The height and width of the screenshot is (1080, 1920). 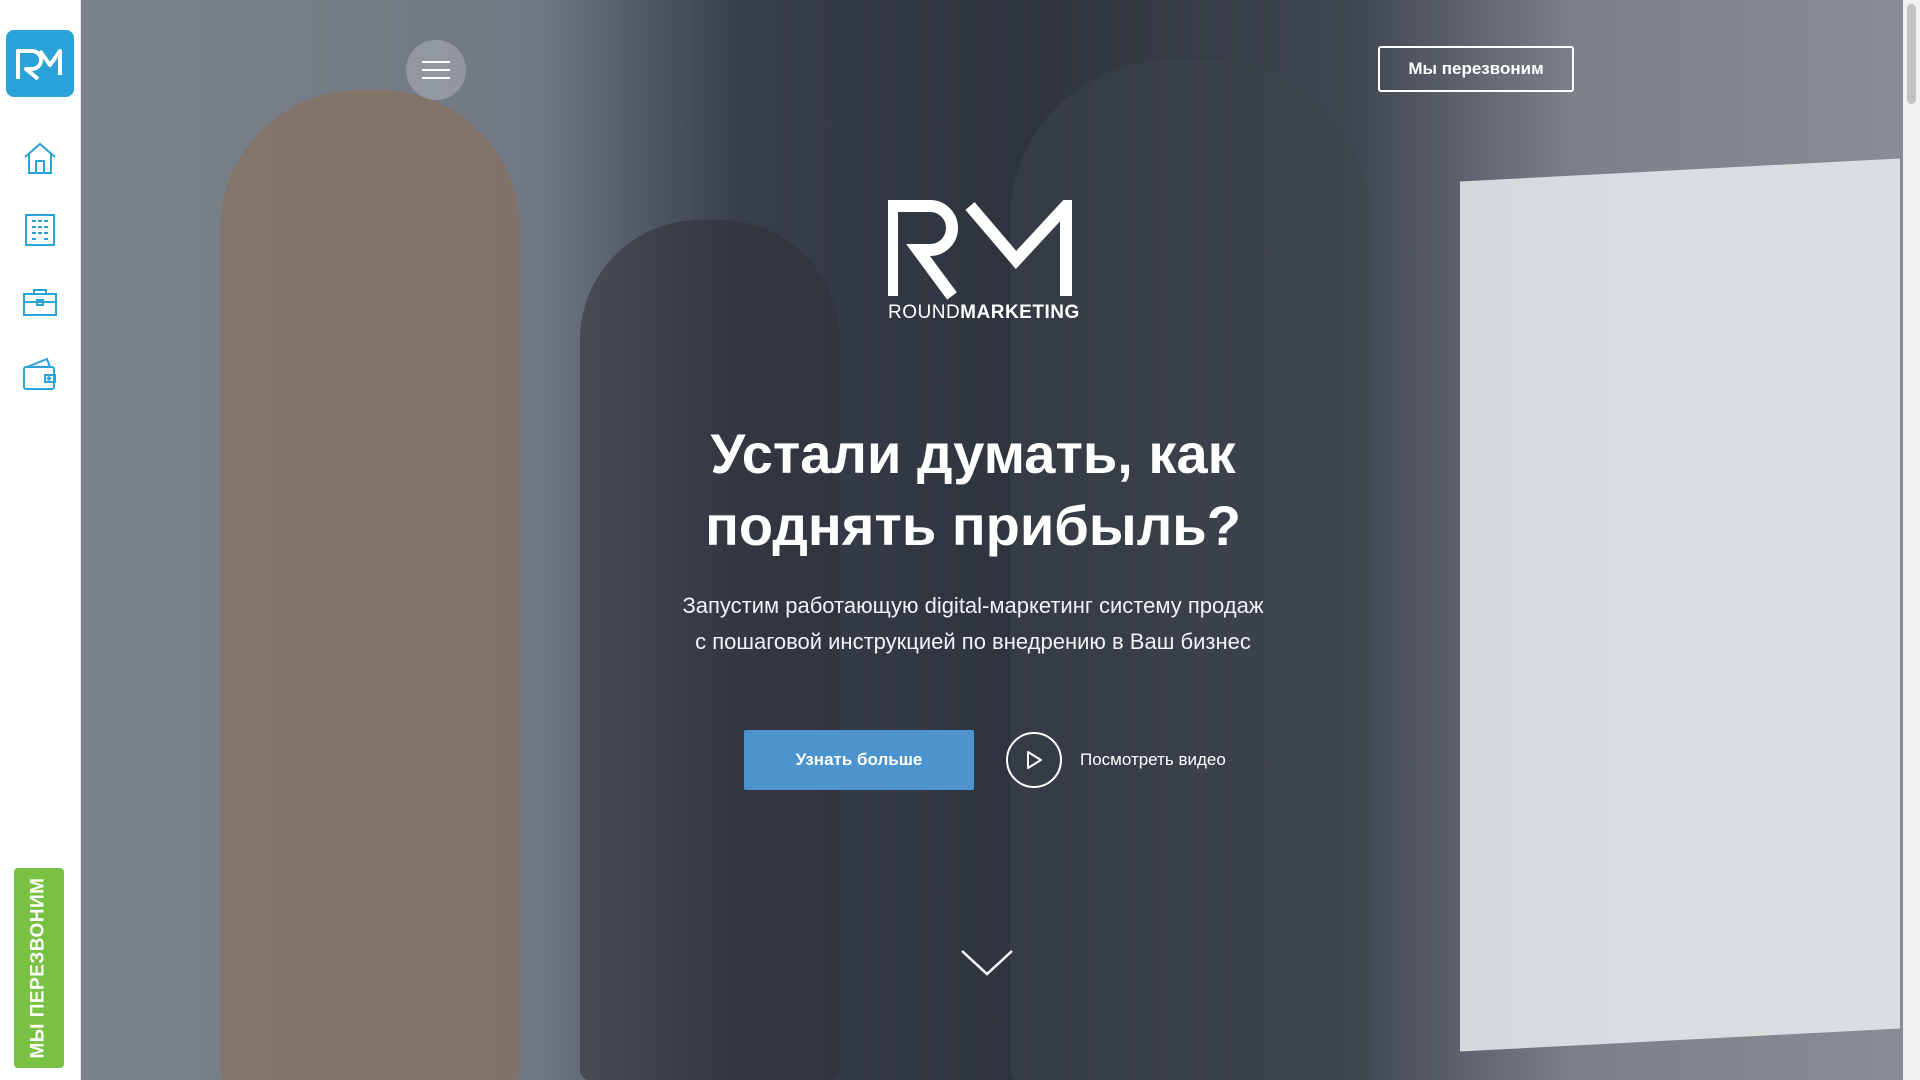 I want to click on brand-round: ROUND, so click(x=924, y=312).